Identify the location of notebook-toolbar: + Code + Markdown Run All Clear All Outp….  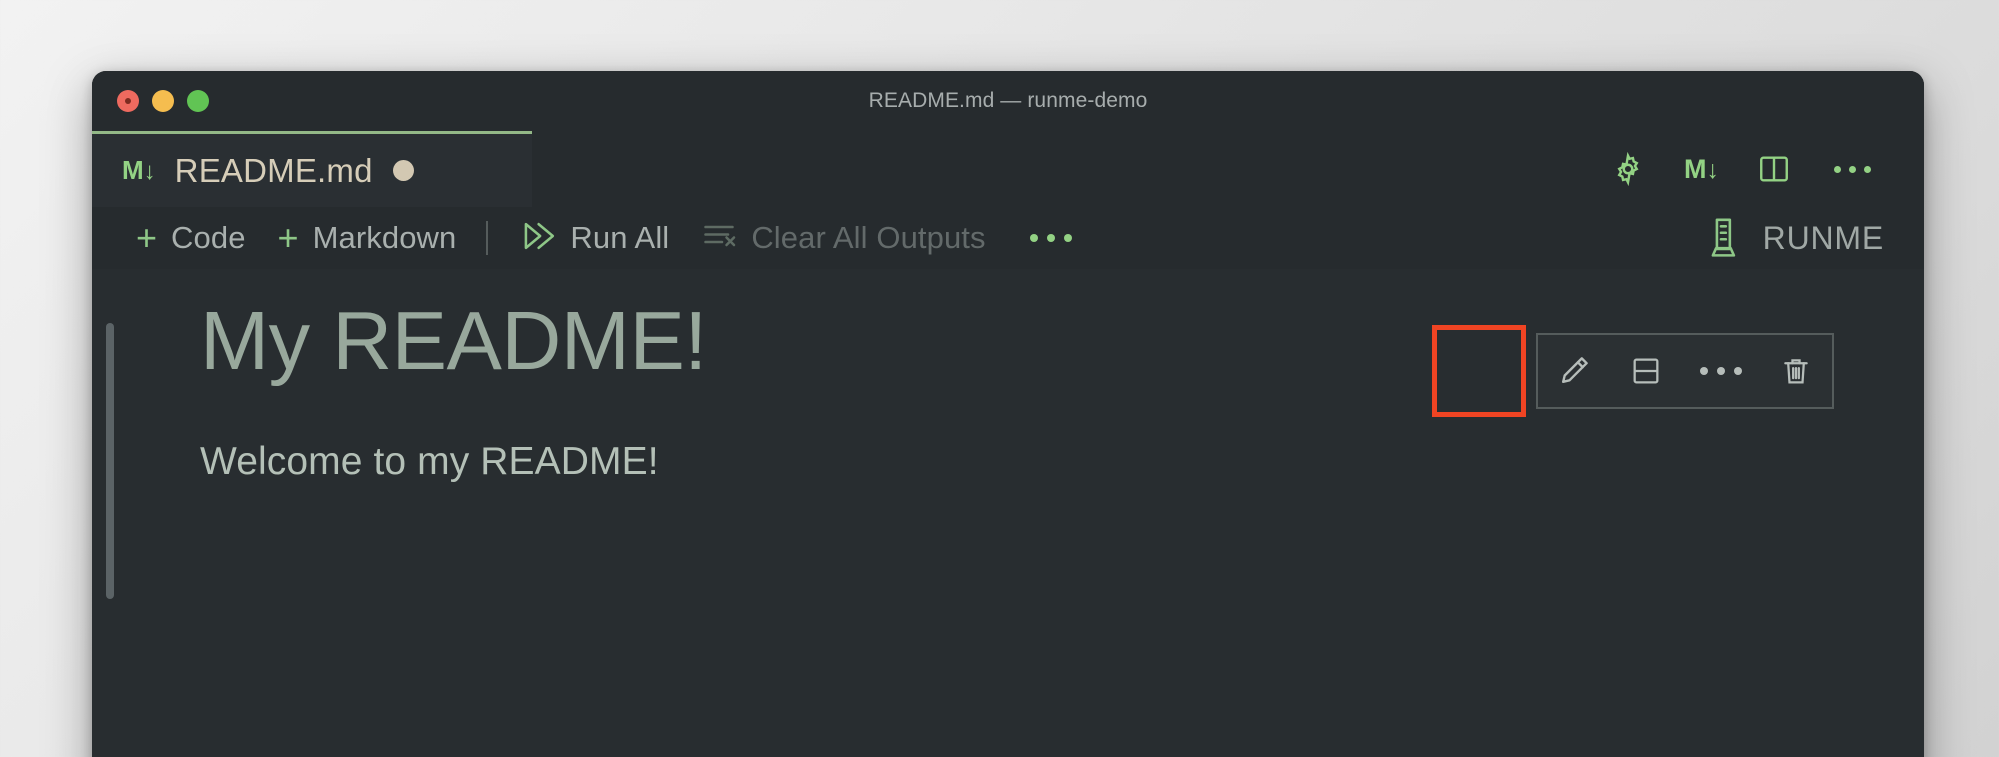
(1008, 238).